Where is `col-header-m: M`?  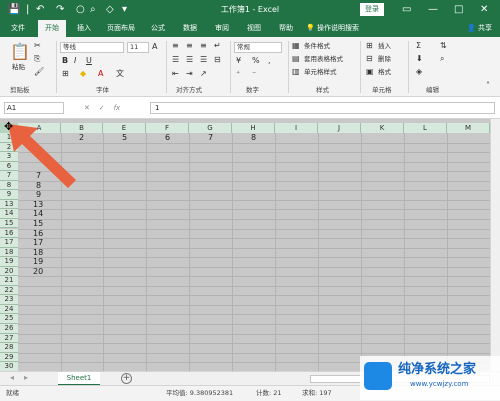 col-header-m: M is located at coordinates (468, 128).